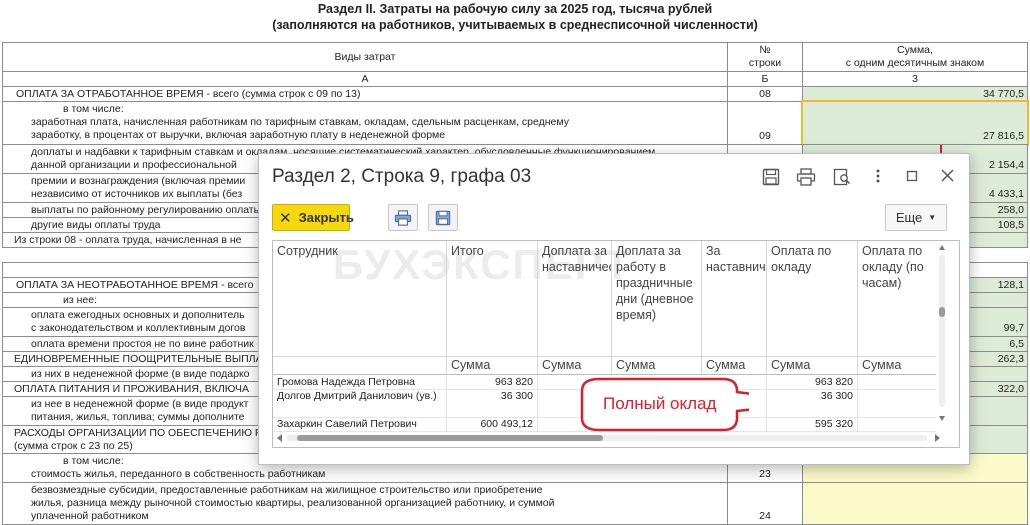 The height and width of the screenshot is (525, 1030). What do you see at coordinates (360, 366) in the screenshot?
I see `subheader-employee` at bounding box center [360, 366].